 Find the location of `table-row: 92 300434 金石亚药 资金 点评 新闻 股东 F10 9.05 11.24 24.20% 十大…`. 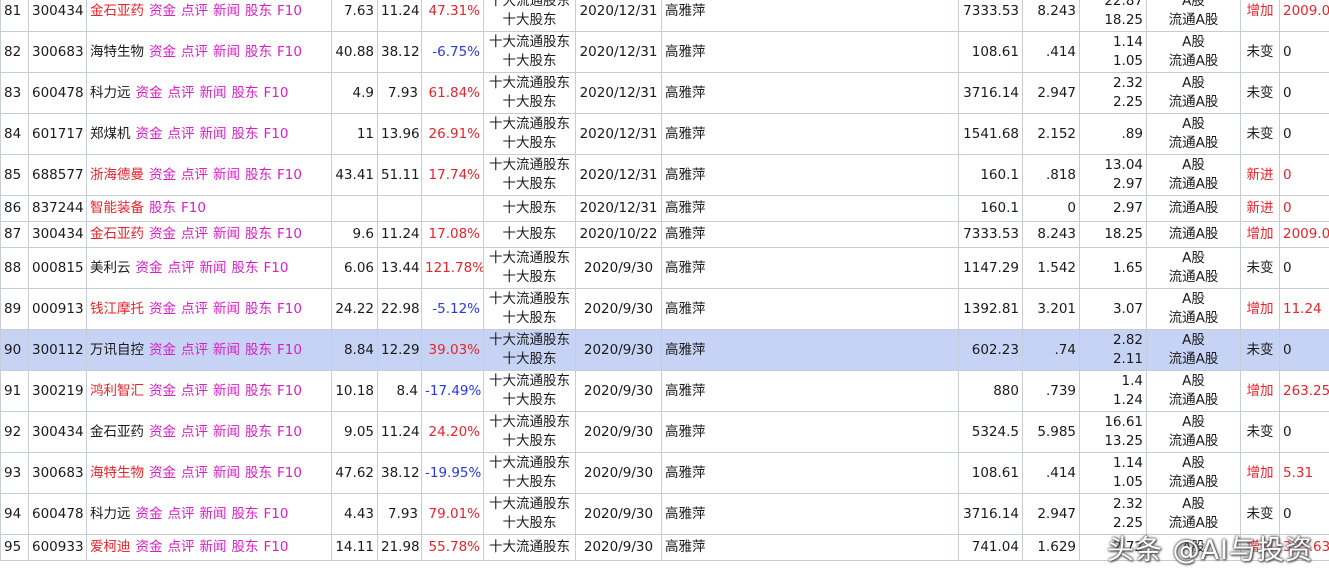

table-row: 92 300434 金石亚药 资金 点评 新闻 股东 F10 9.05 11.24 24.20% 十大… is located at coordinates (664, 432).